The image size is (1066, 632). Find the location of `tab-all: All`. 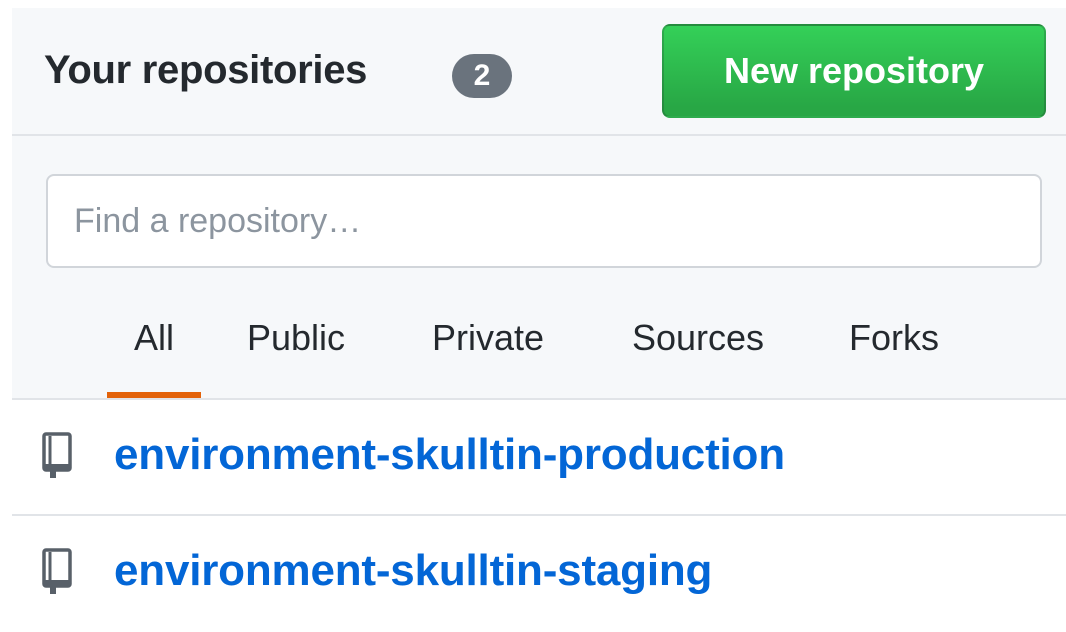

tab-all: All is located at coordinates (154, 353).